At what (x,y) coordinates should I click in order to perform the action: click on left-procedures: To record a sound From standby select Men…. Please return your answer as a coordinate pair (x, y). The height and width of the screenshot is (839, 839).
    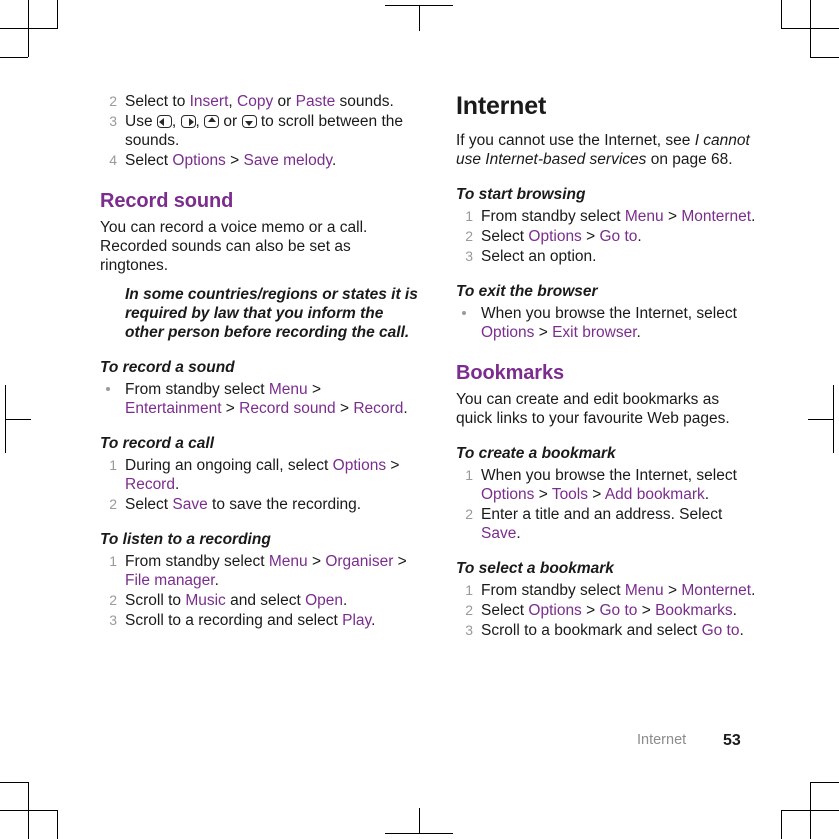
    Looking at the image, I should click on (260, 494).